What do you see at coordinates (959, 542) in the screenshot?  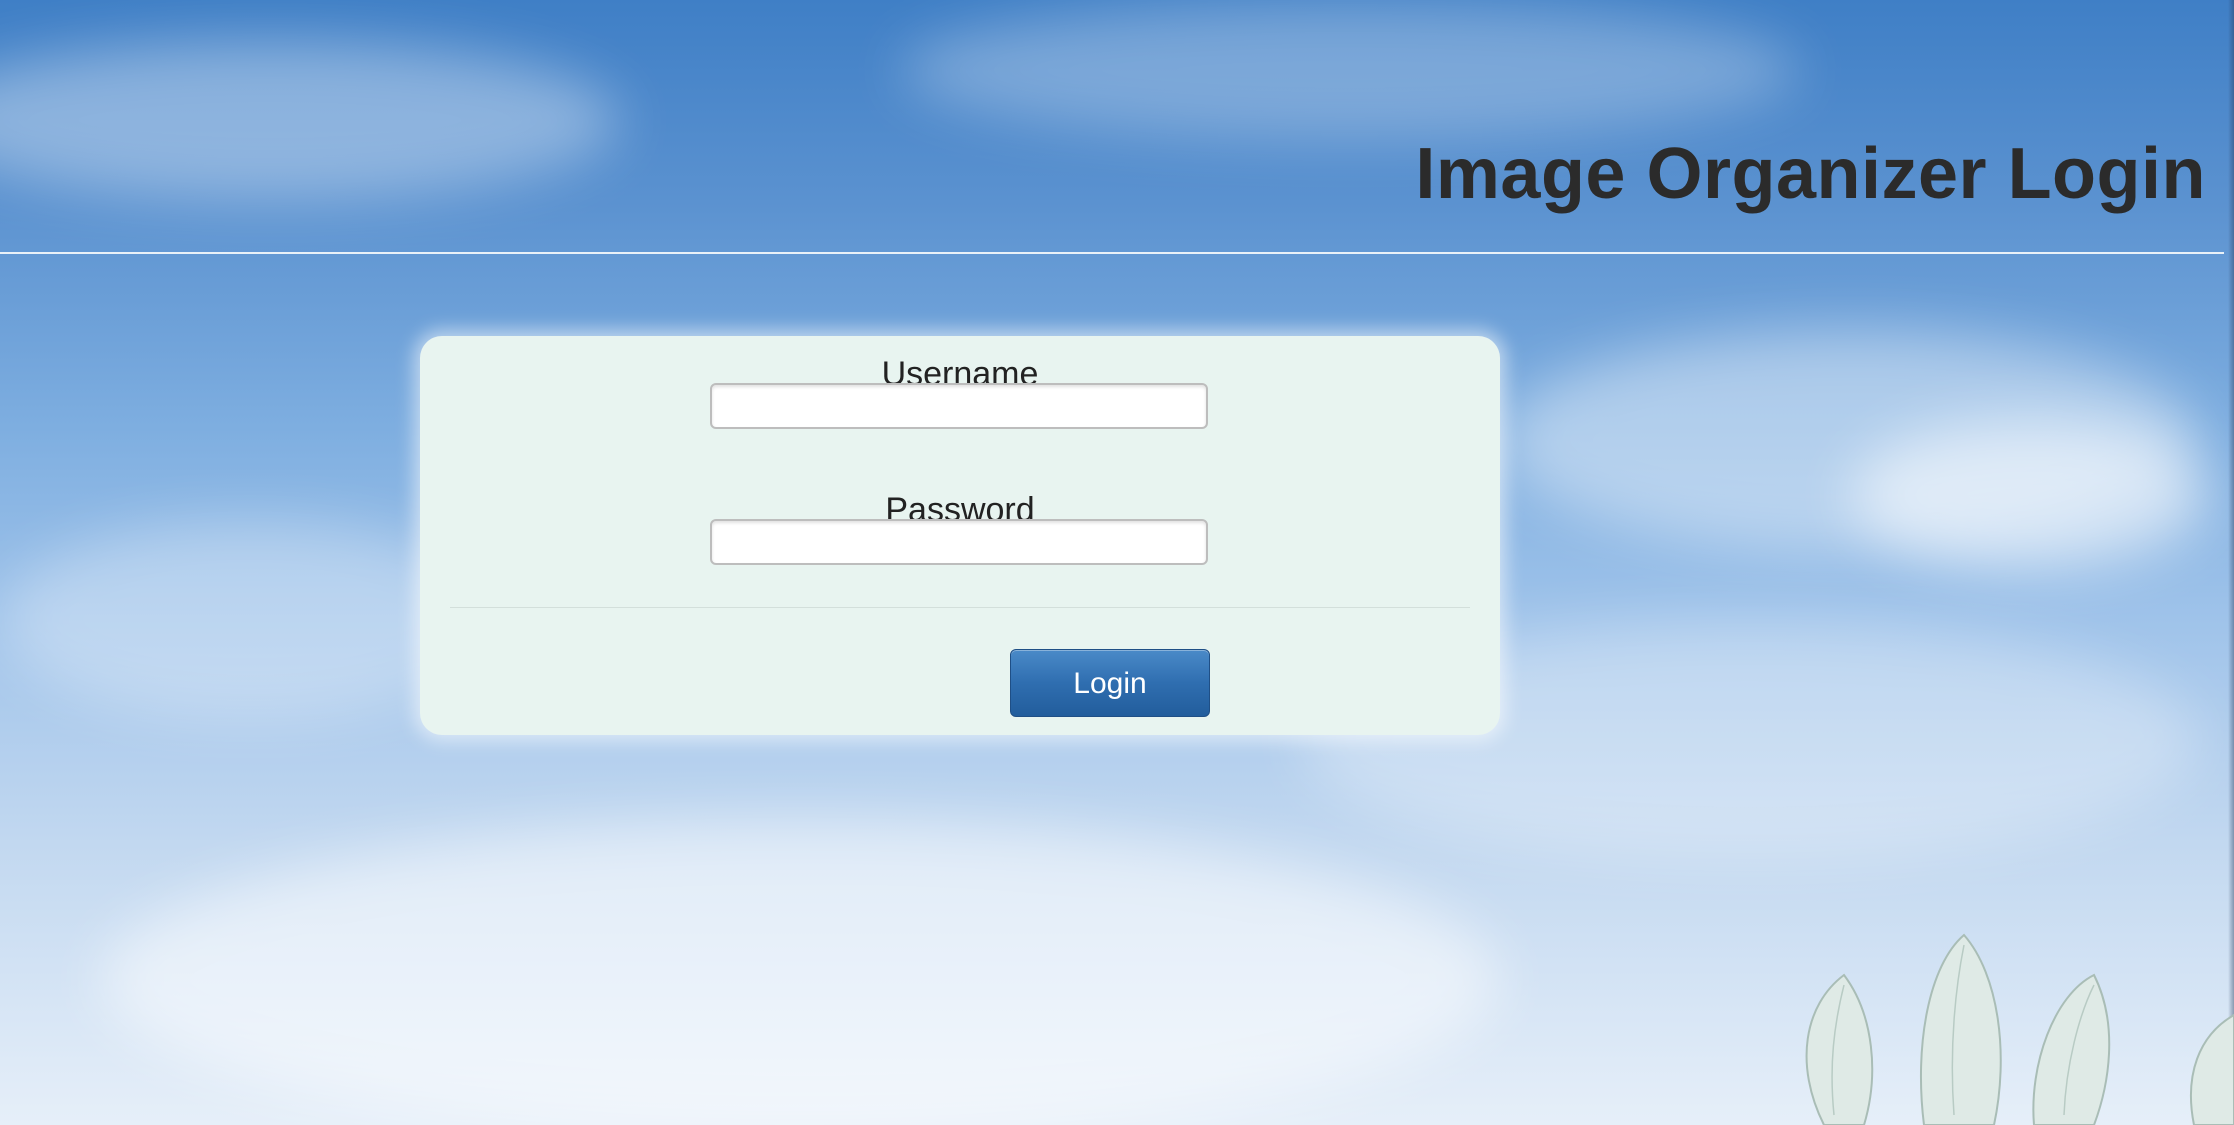 I see `password-input` at bounding box center [959, 542].